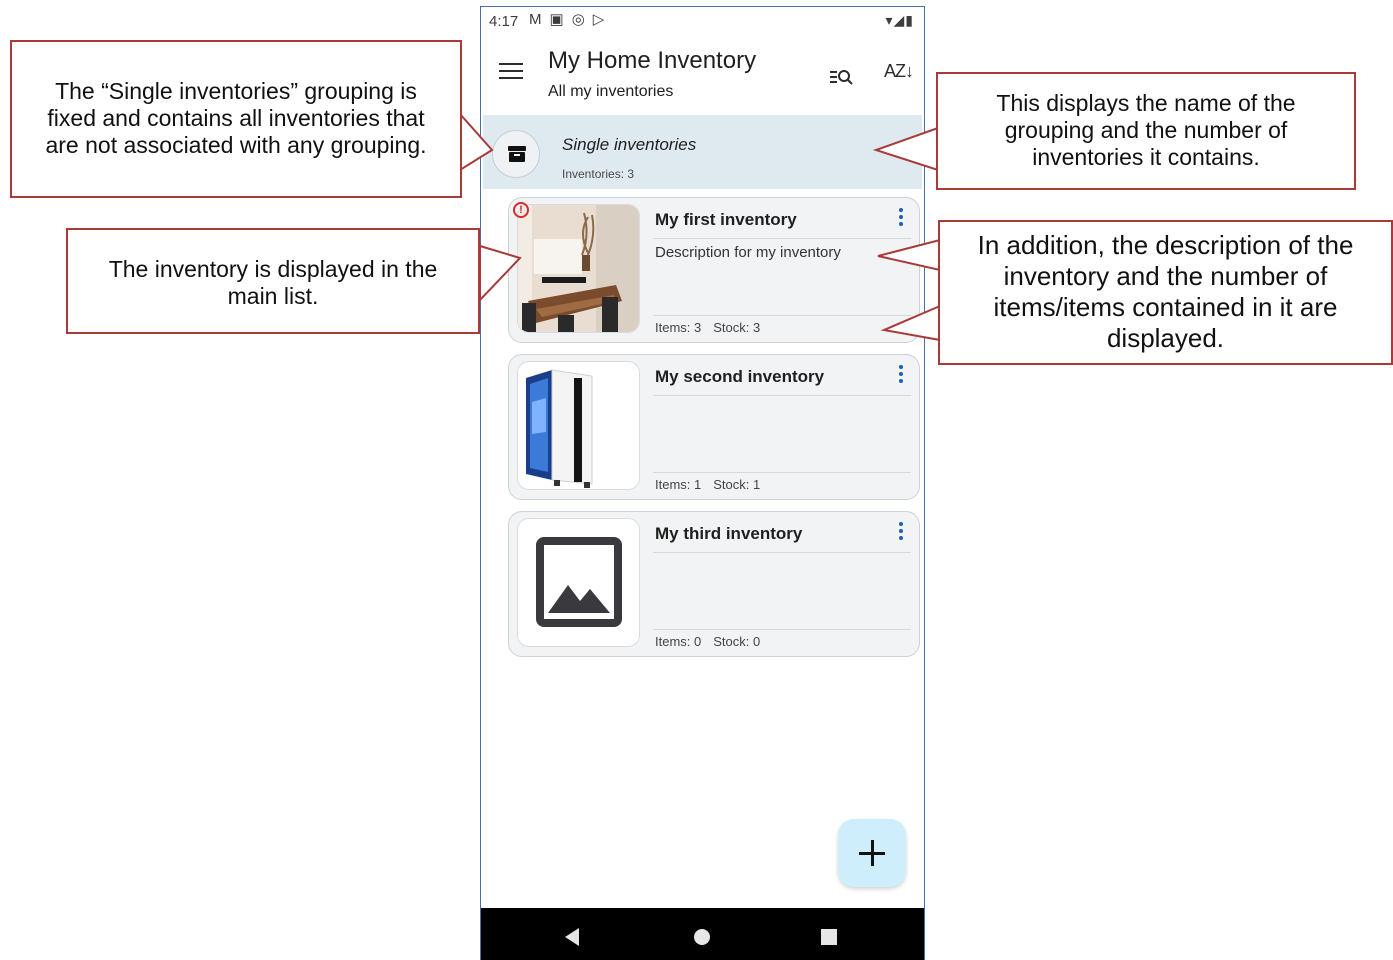 This screenshot has height=960, width=1393. Describe the element at coordinates (737, 484) in the screenshot. I see `stock-count: Stock: 1` at that location.